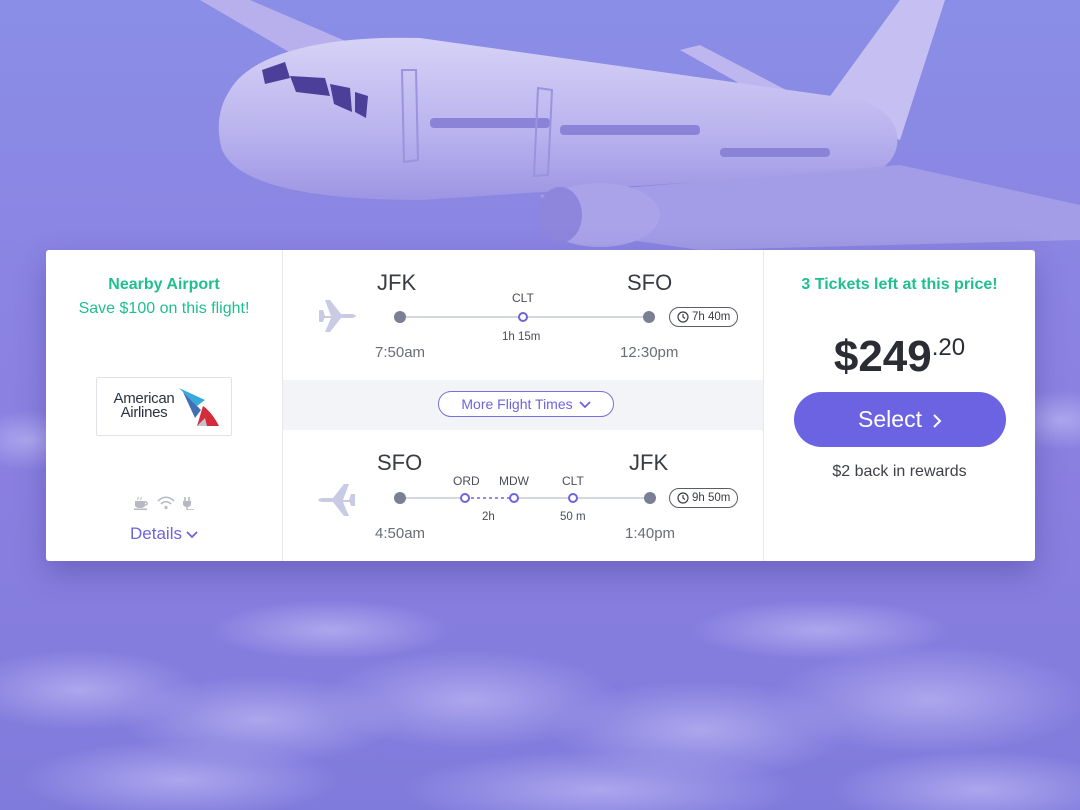 The image size is (1080, 810). Describe the element at coordinates (164, 284) in the screenshot. I see `nearby-airport-title: Nearby Airport` at that location.